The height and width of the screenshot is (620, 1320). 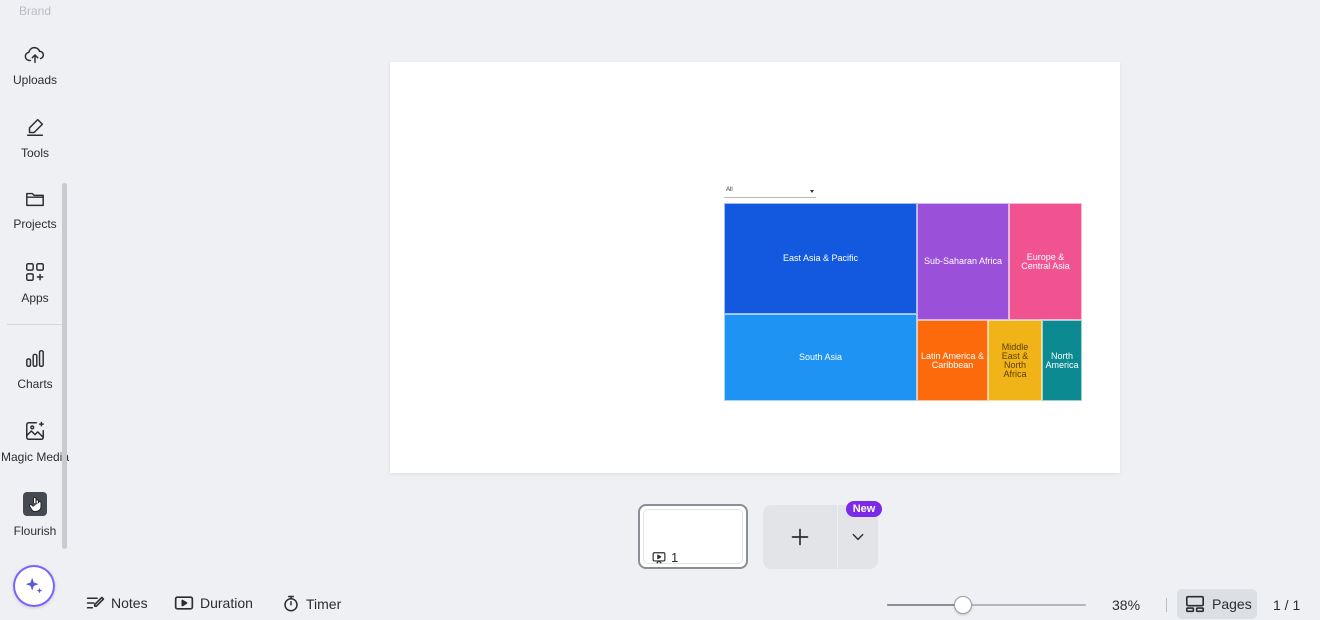 What do you see at coordinates (95, 602) in the screenshot?
I see `notes-icon` at bounding box center [95, 602].